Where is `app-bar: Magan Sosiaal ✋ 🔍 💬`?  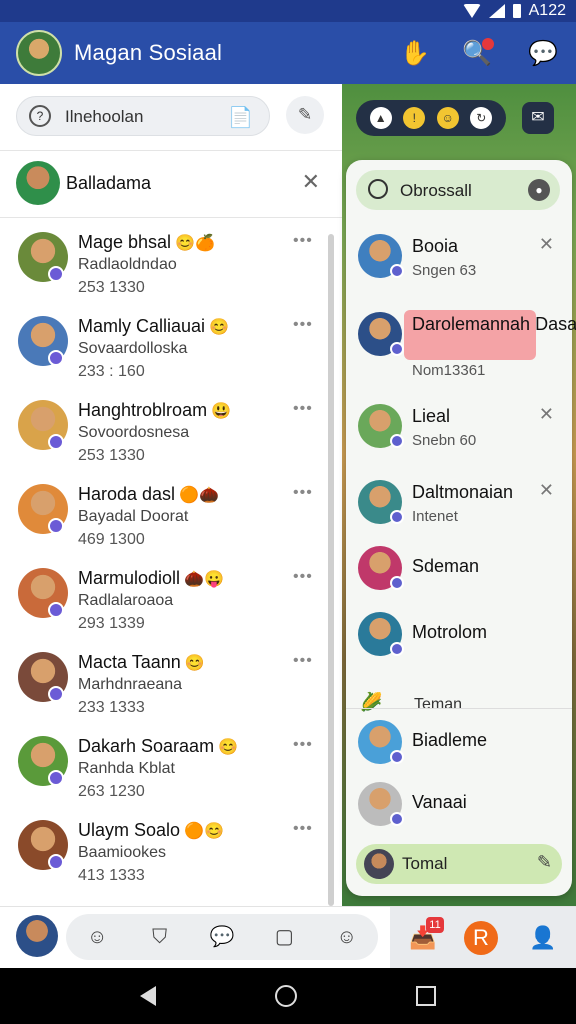 app-bar: Magan Sosiaal ✋ 🔍 💬 is located at coordinates (288, 53).